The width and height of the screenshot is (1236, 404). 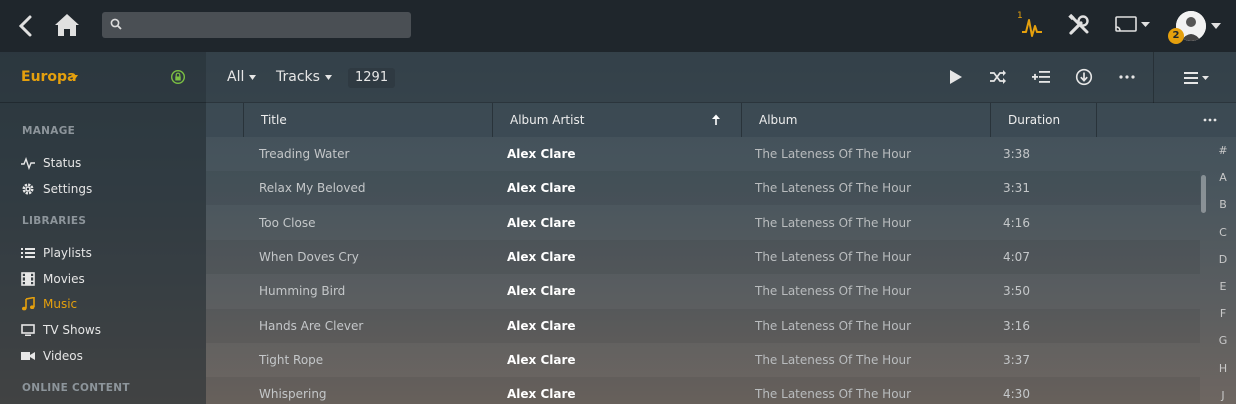 I want to click on sidebar-item-label: Music, so click(x=60, y=304).